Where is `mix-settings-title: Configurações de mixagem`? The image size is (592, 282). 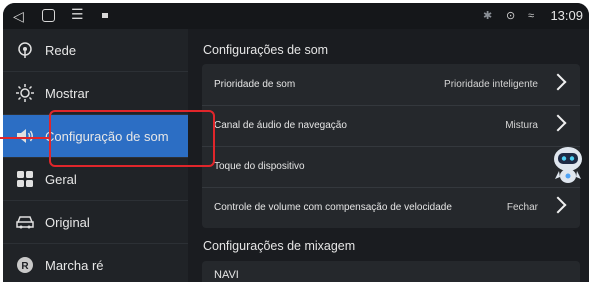
mix-settings-title: Configurações de mixagem is located at coordinates (279, 246).